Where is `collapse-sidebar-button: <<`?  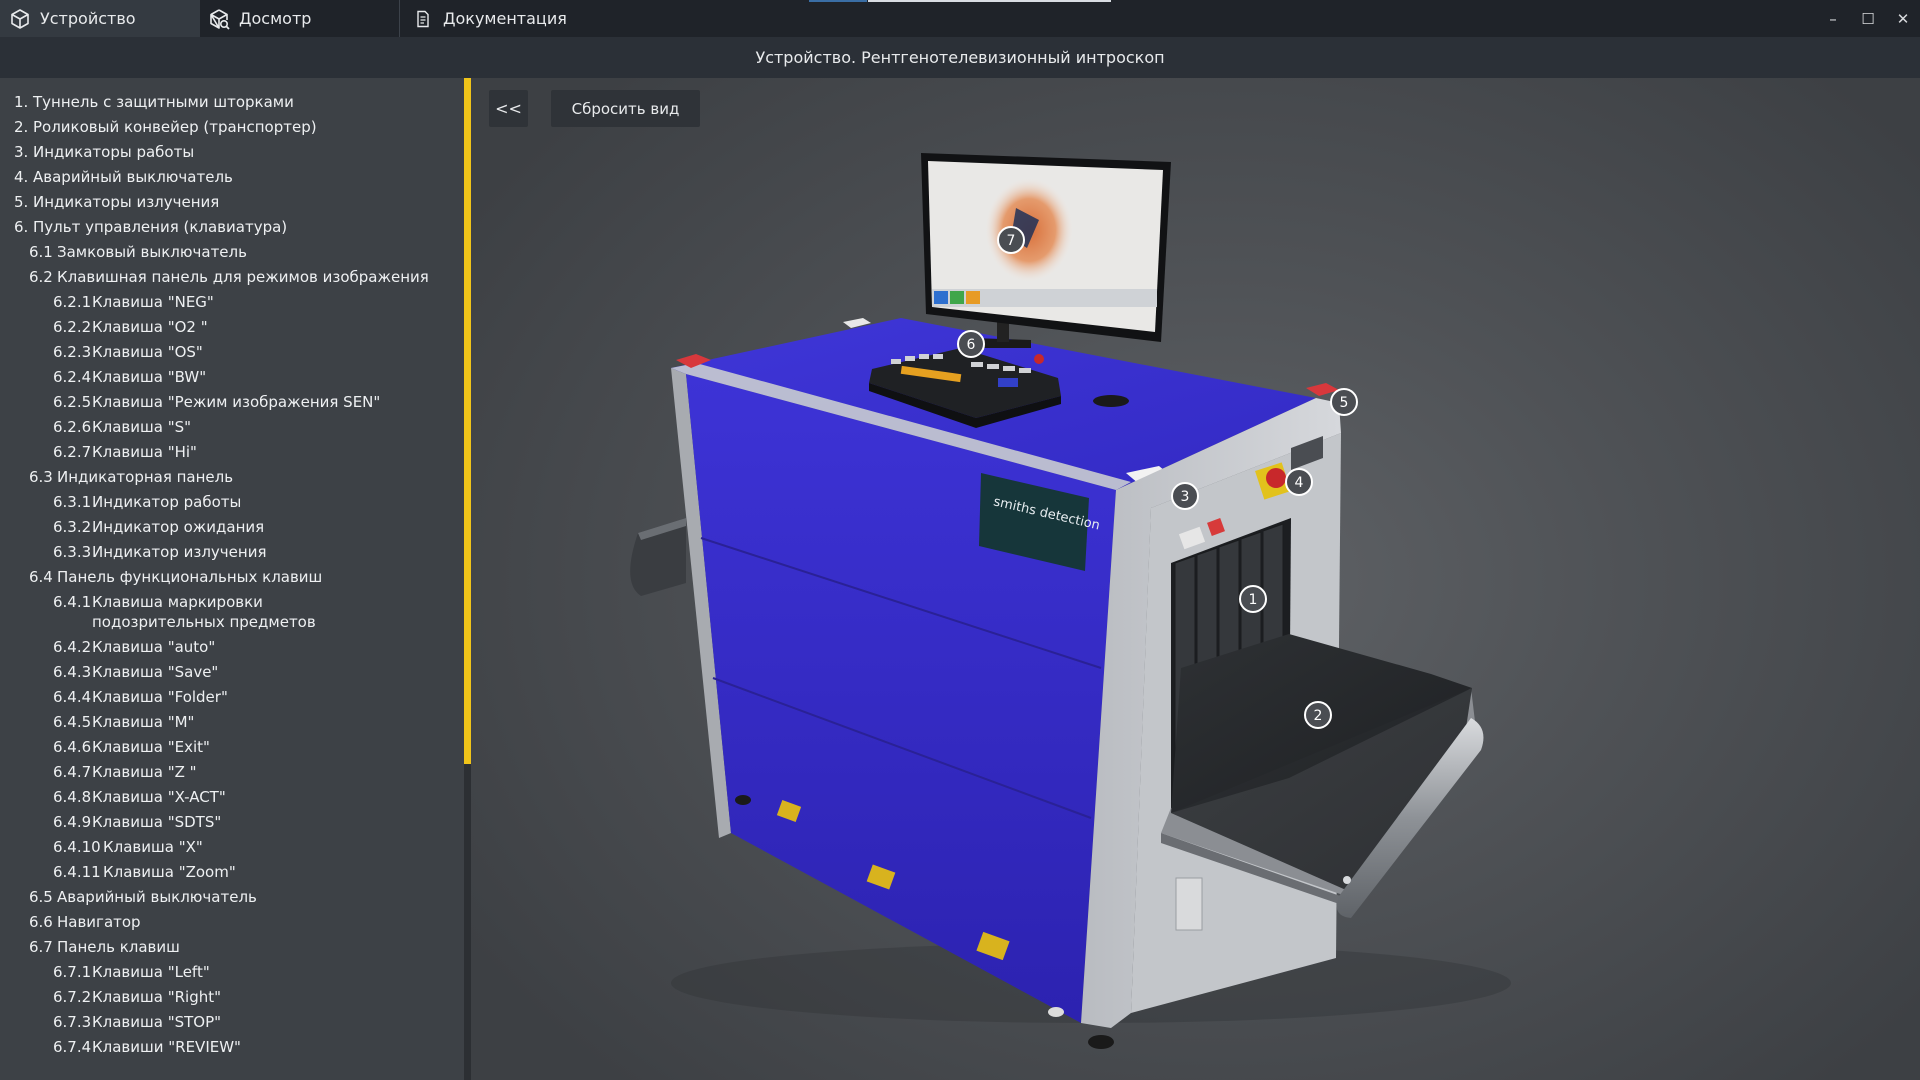
collapse-sidebar-button: << is located at coordinates (508, 108).